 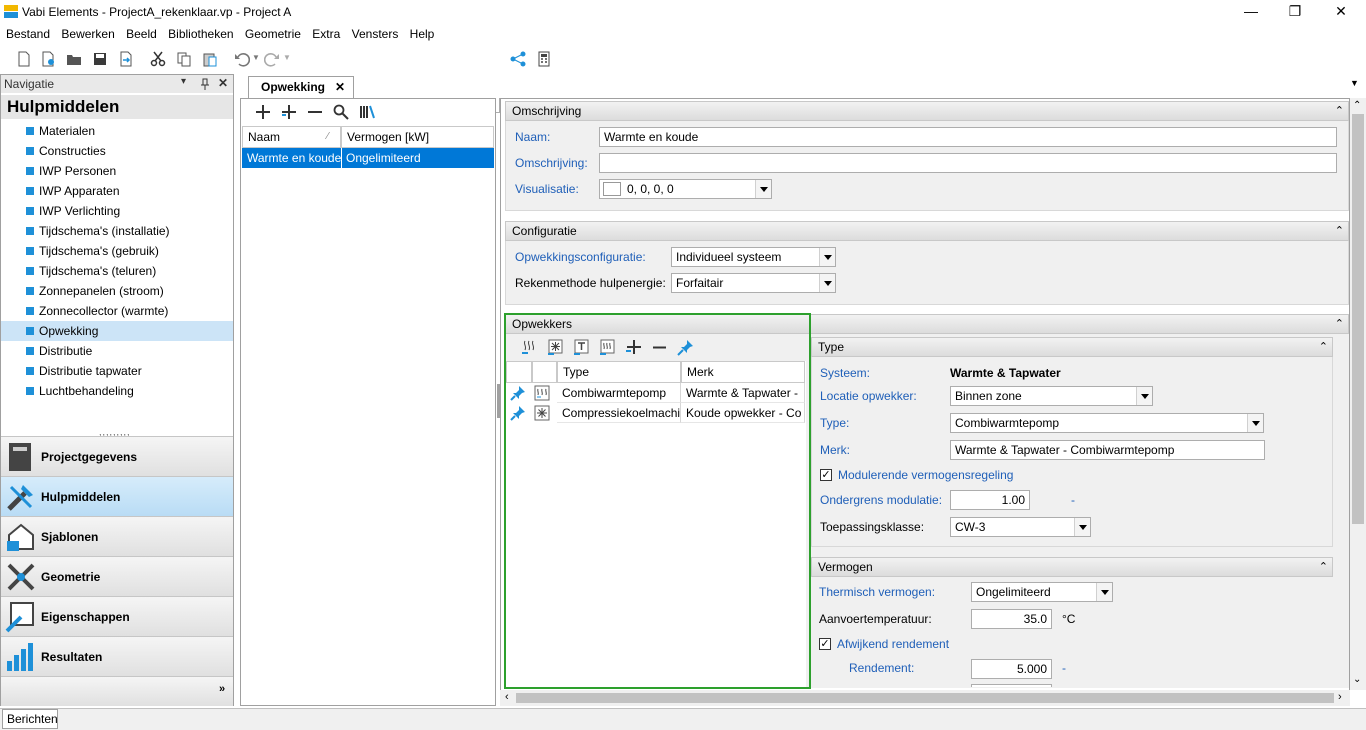 I want to click on scroll-right-icon: ›, so click(x=1340, y=697).